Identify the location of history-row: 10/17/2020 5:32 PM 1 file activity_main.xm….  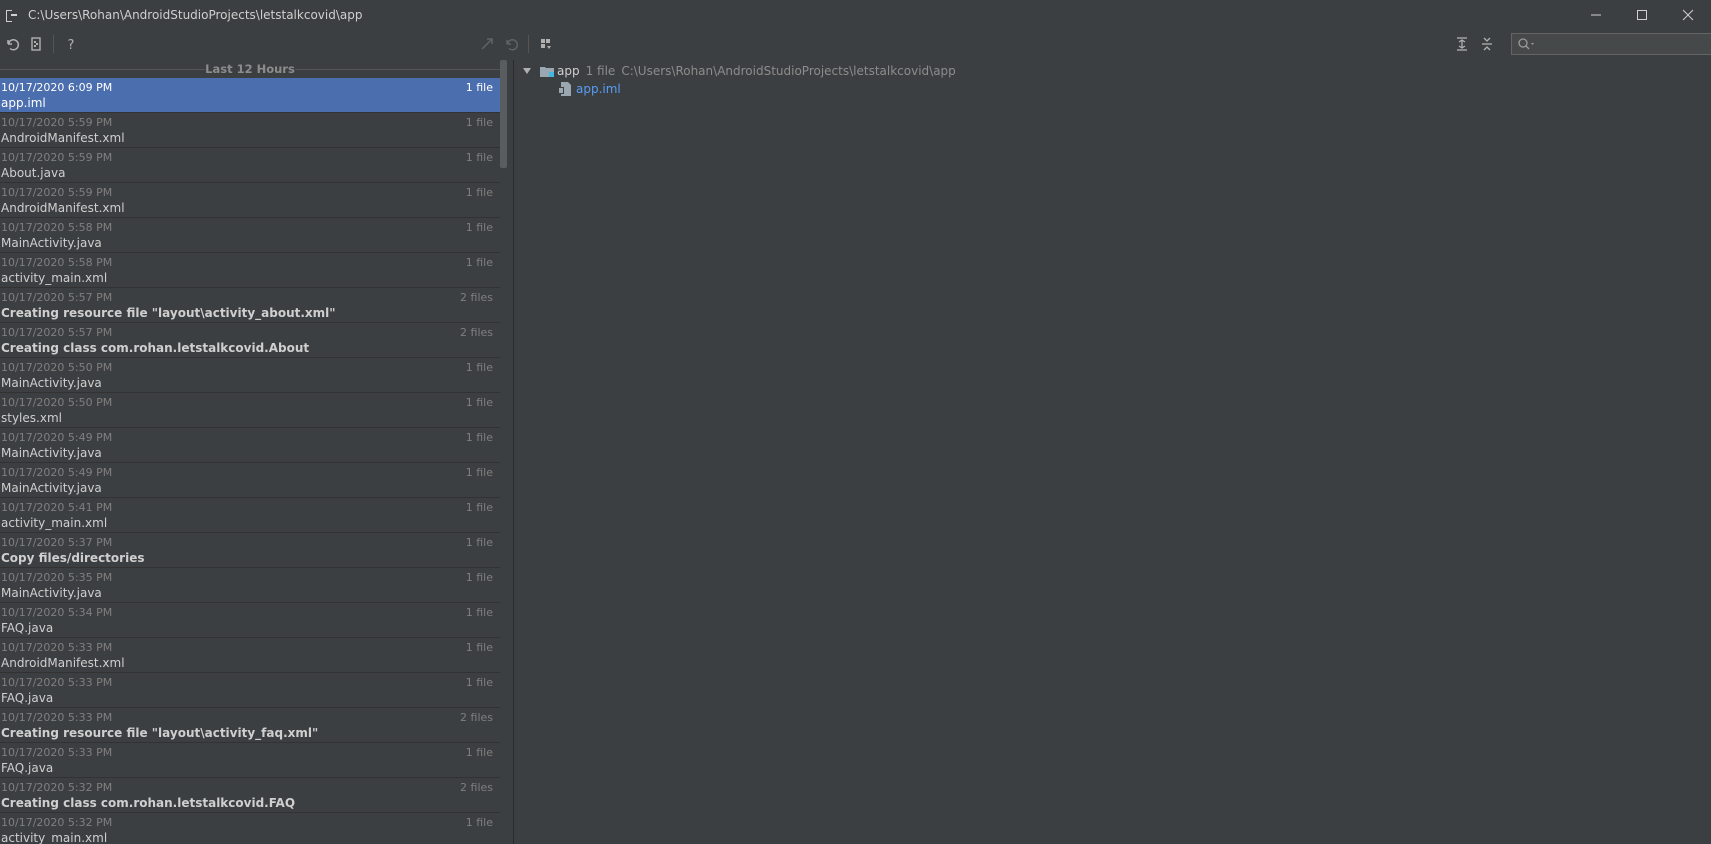
(250, 828).